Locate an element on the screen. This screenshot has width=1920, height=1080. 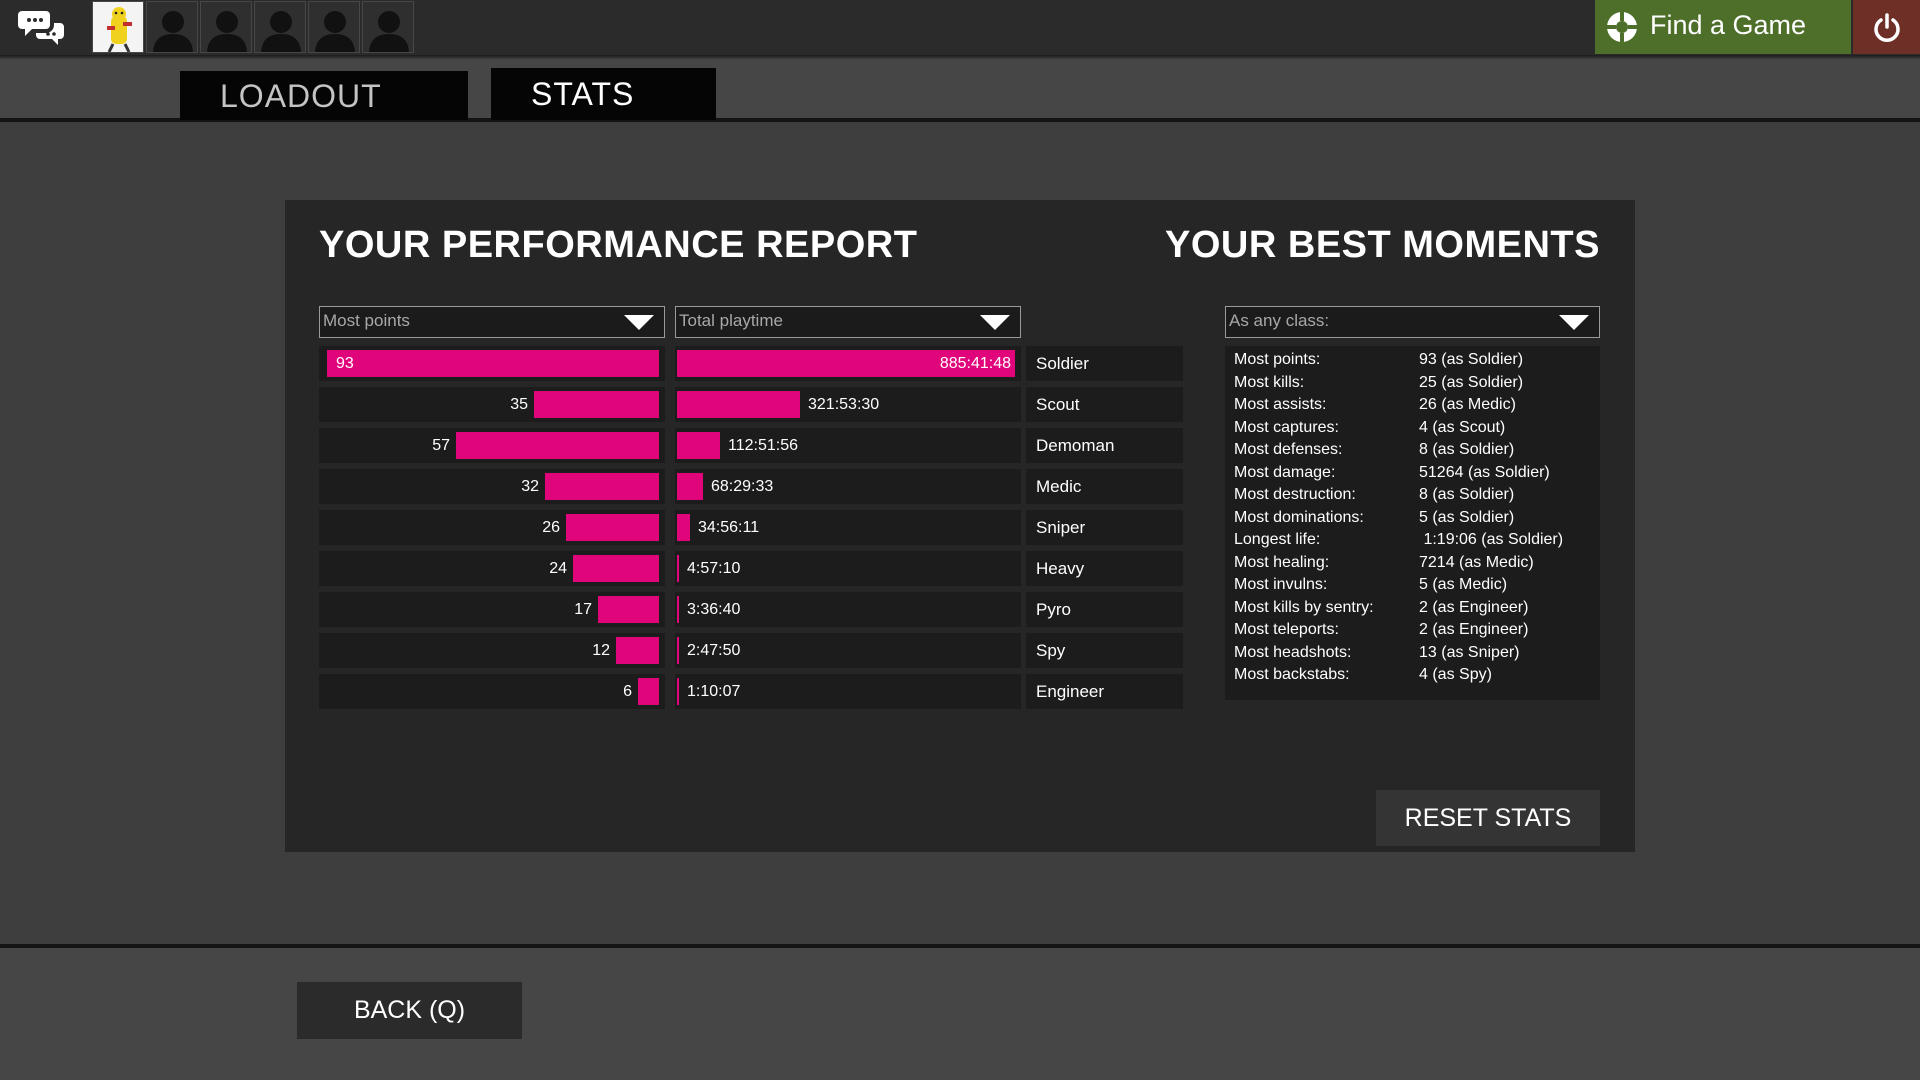
playtime-value: 1:10:07 is located at coordinates (714, 691).